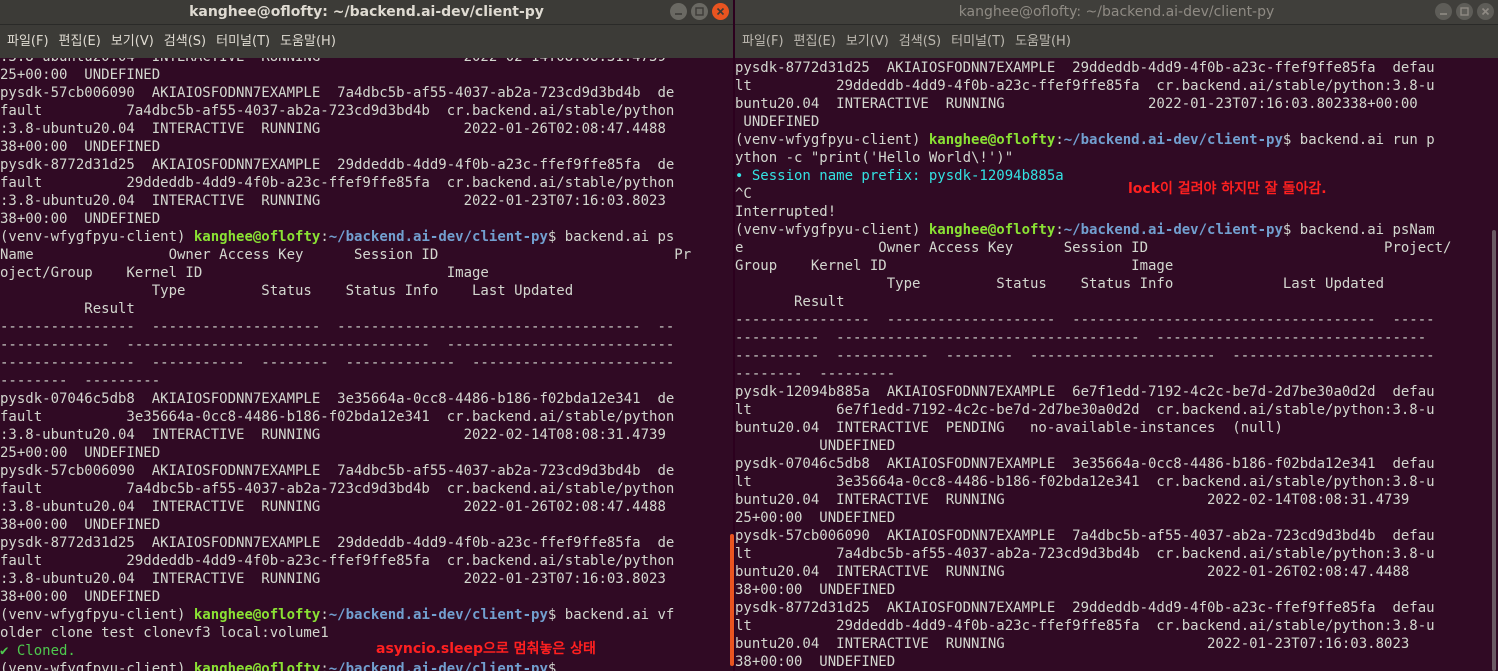 The width and height of the screenshot is (1498, 671). I want to click on terminal-line: Name Owner Access Key Session ID Pr, so click(346, 255).